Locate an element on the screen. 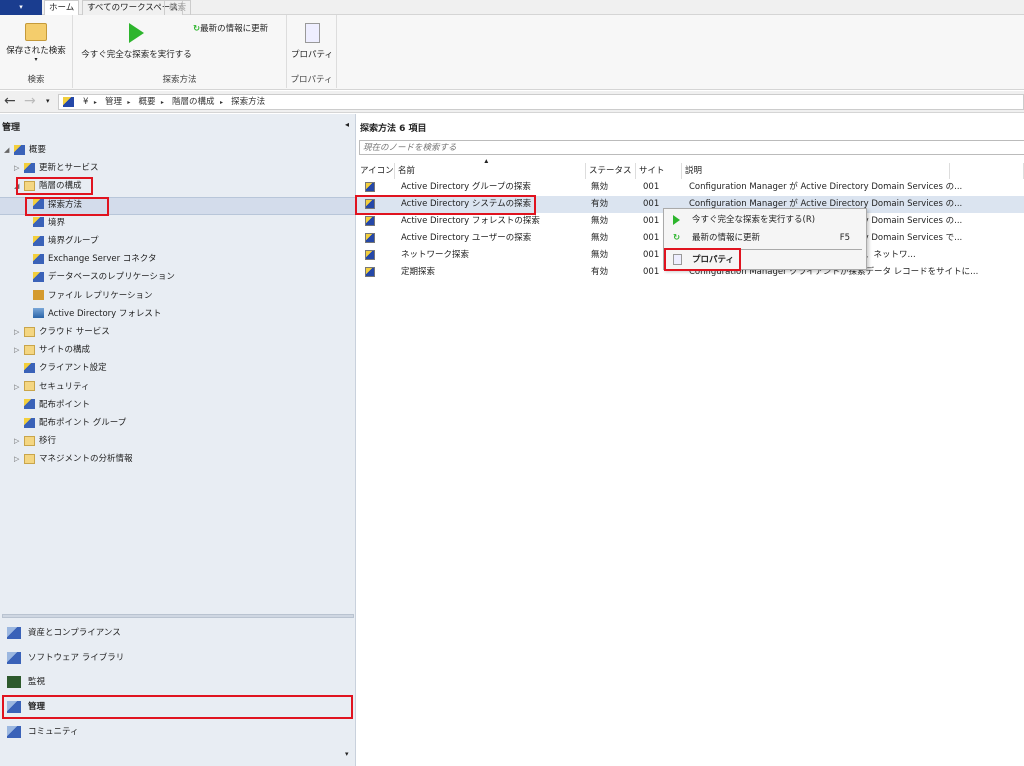  back-button: ← is located at coordinates (10, 101).